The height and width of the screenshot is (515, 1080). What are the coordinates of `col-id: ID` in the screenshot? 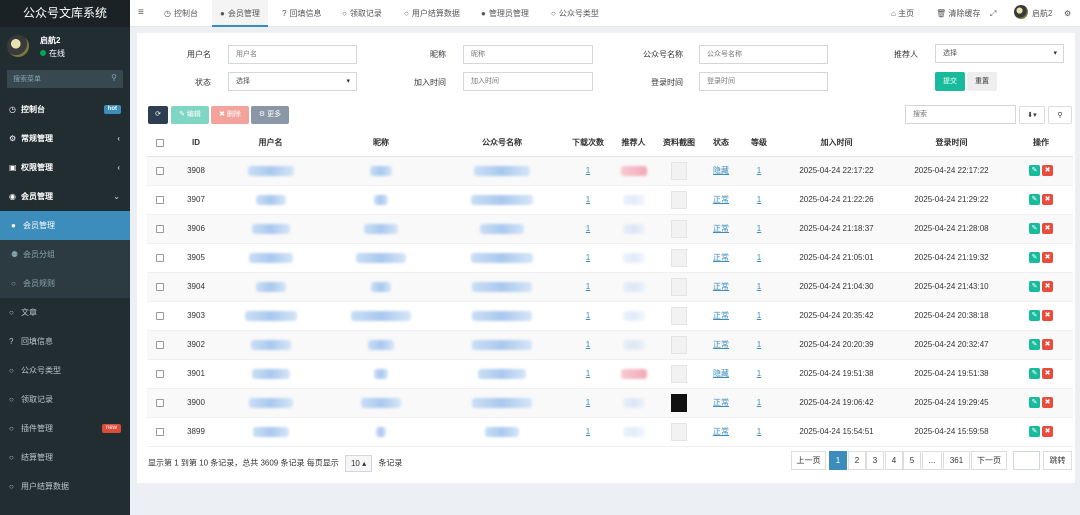 It's located at (196, 143).